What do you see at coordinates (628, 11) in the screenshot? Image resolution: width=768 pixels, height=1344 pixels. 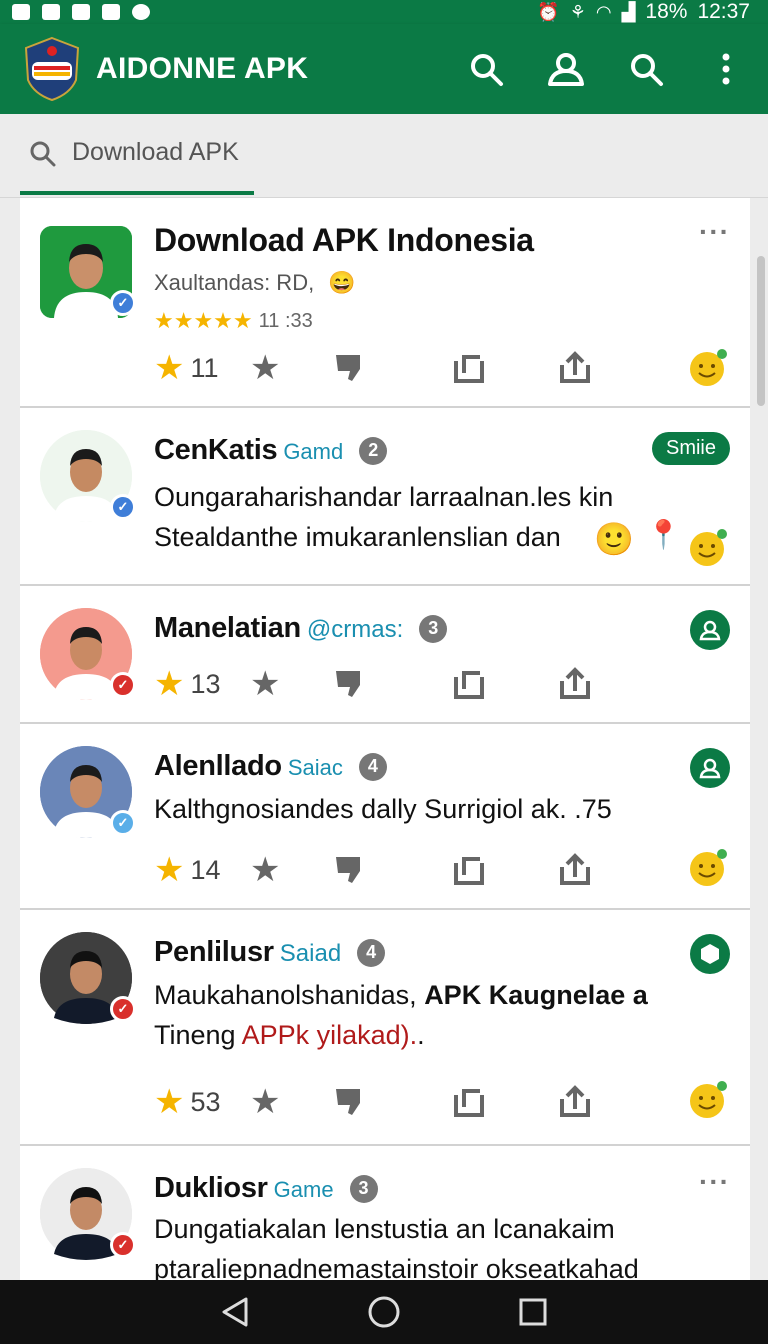 I see `signal-icon: ▟` at bounding box center [628, 11].